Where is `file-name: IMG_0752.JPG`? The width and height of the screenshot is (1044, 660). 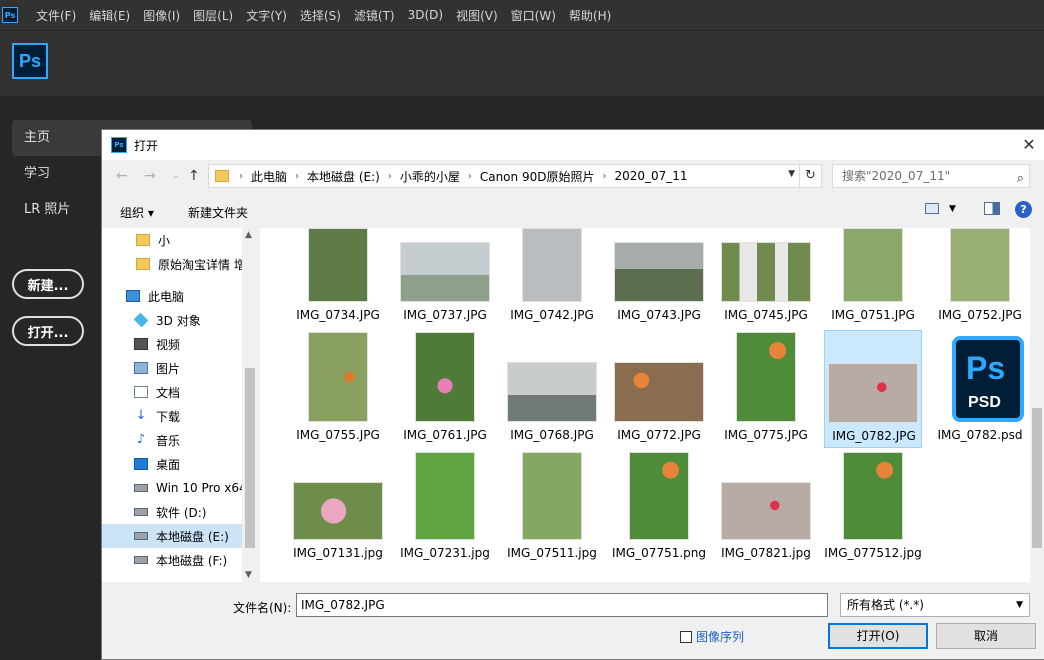 file-name: IMG_0752.JPG is located at coordinates (980, 315).